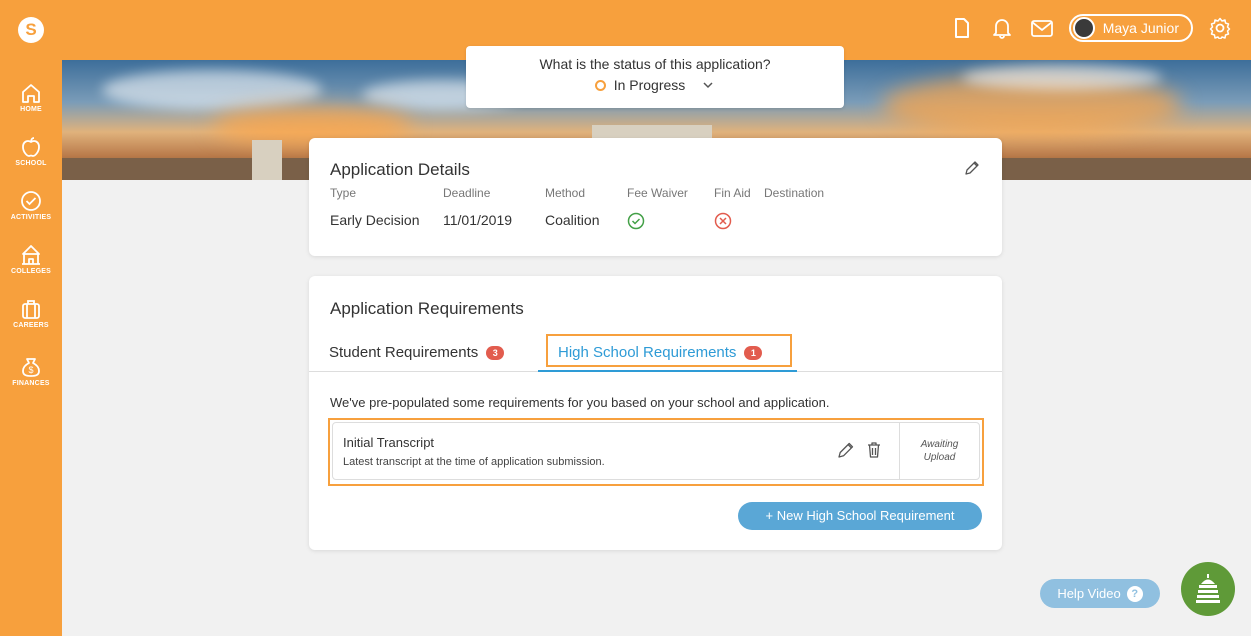 The height and width of the screenshot is (636, 1251). I want to click on status-select: In Progress, so click(655, 85).